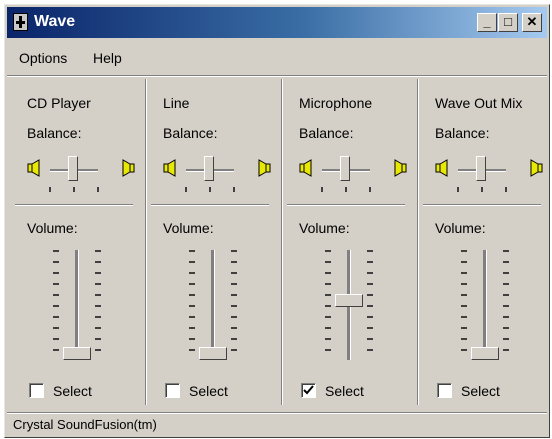  Describe the element at coordinates (59, 103) in the screenshot. I see `channel-name: CD Player` at that location.